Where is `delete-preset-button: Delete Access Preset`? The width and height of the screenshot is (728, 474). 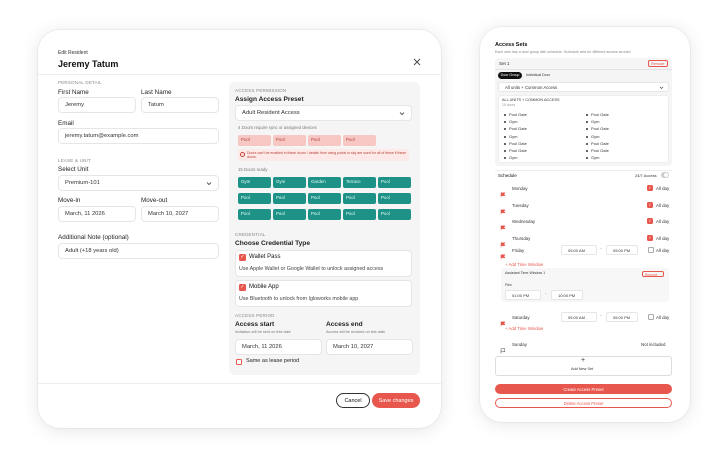 delete-preset-button: Delete Access Preset is located at coordinates (583, 403).